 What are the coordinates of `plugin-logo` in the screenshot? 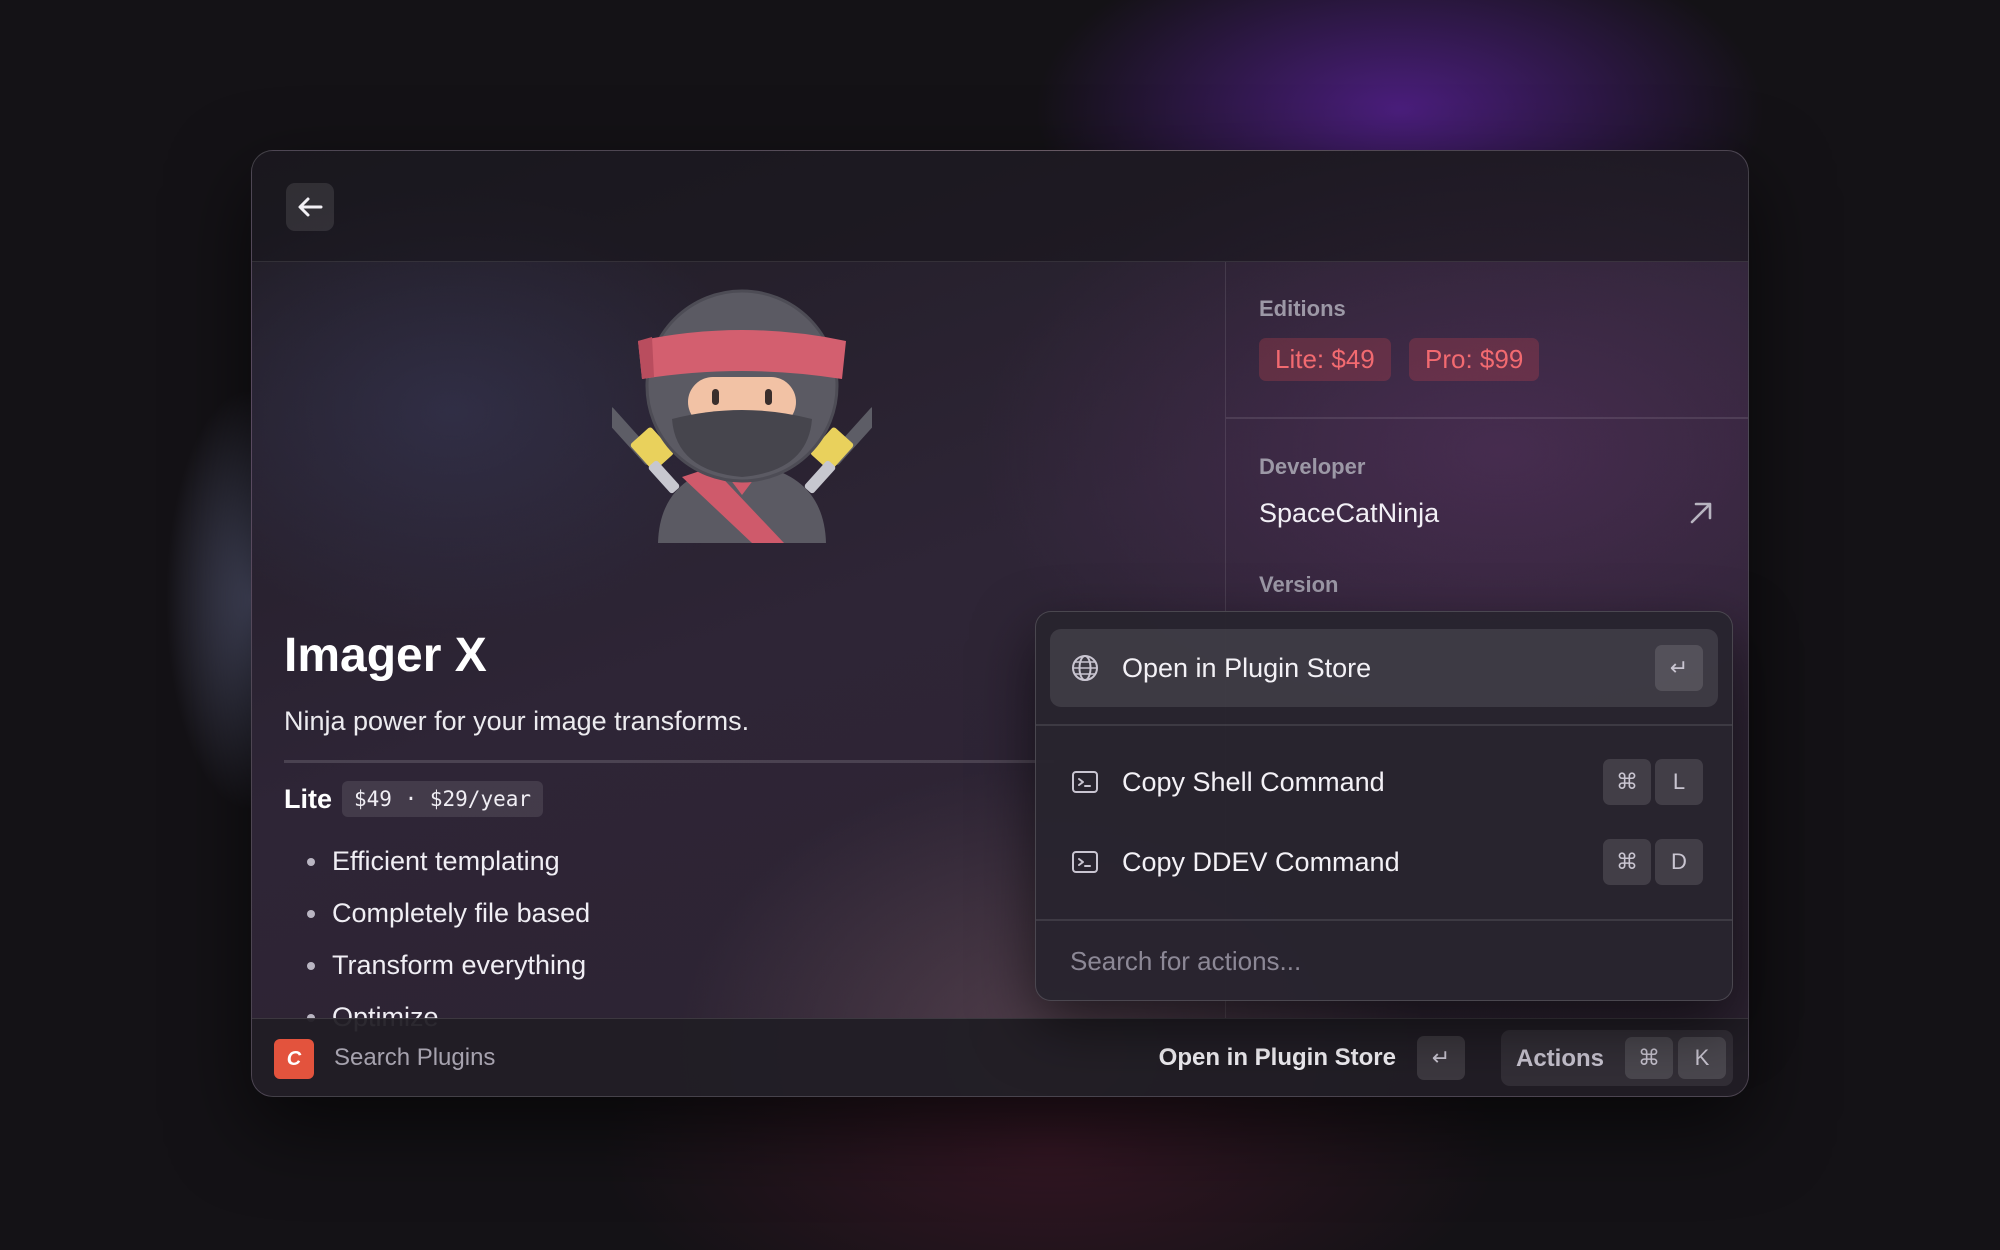 It's located at (742, 412).